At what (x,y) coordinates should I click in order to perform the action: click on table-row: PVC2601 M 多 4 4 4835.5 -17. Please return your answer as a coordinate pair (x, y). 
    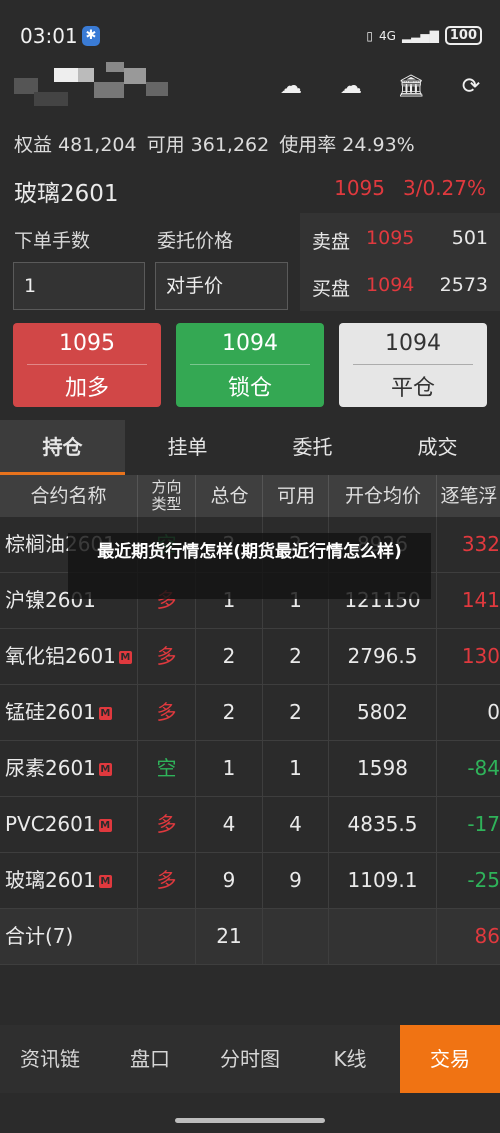
    Looking at the image, I should click on (250, 825).